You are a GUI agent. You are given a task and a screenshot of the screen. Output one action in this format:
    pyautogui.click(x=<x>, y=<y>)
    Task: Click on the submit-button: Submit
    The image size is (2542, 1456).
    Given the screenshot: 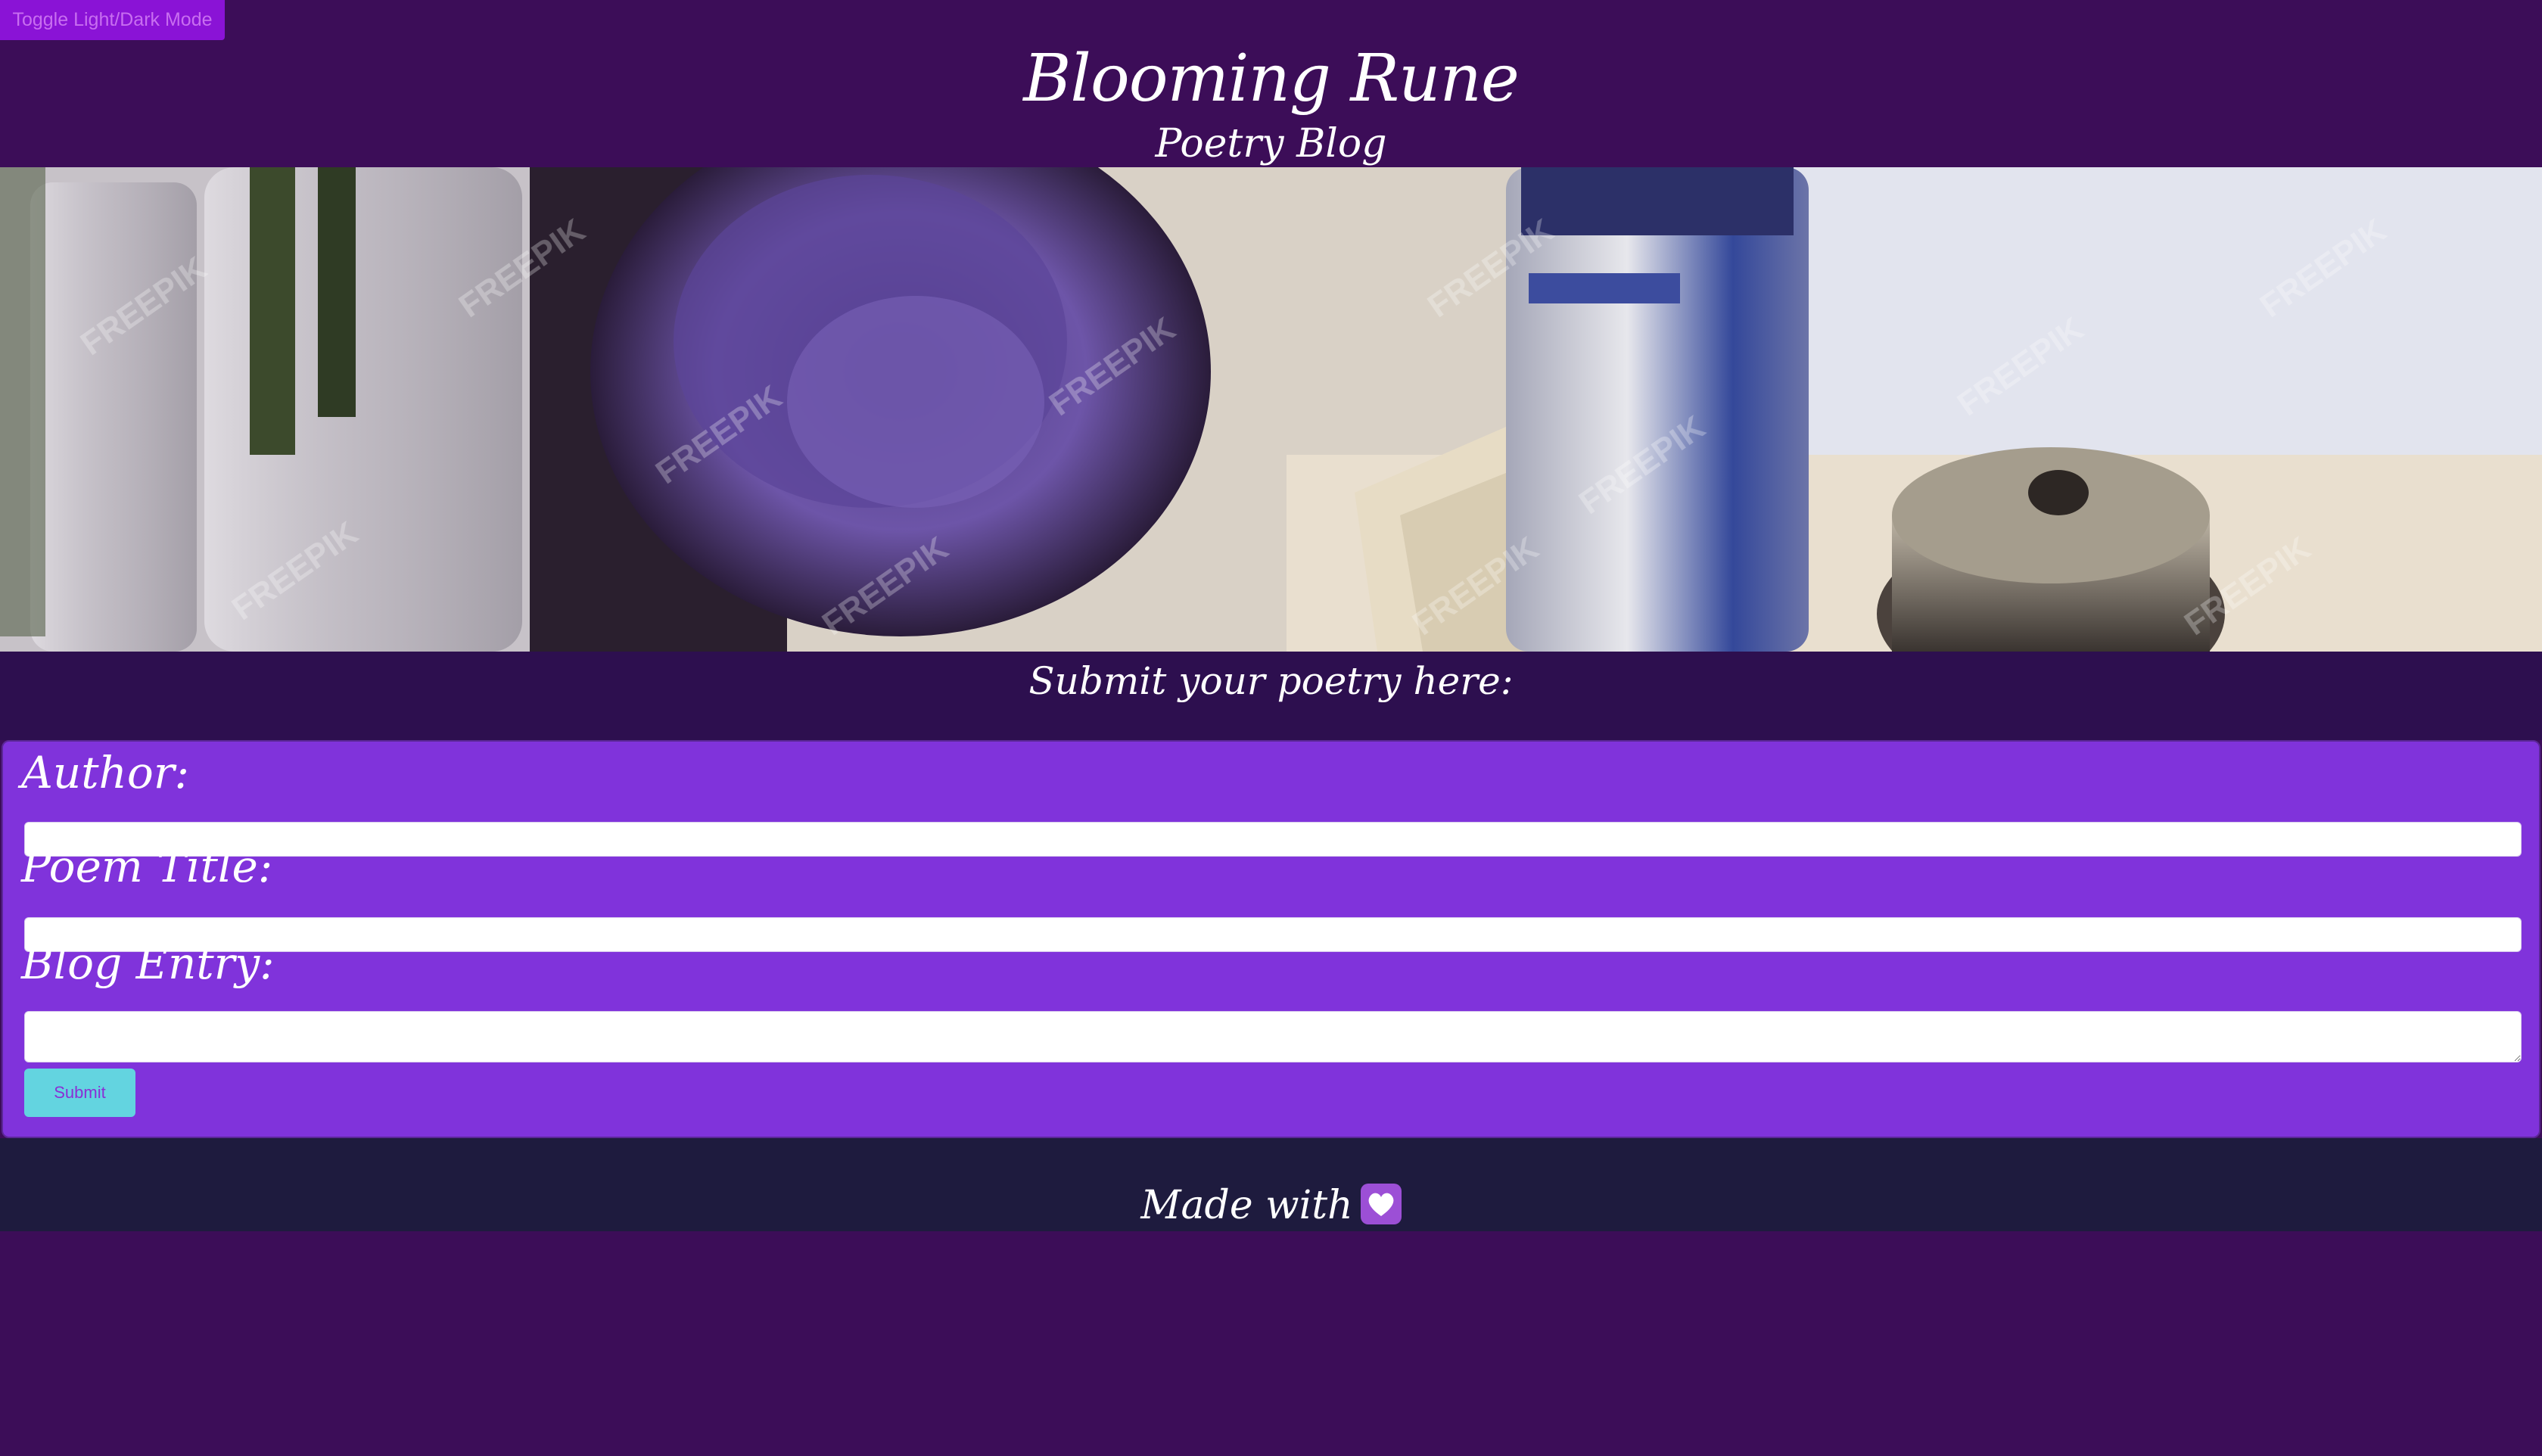 What is the action you would take?
    pyautogui.click(x=79, y=1093)
    